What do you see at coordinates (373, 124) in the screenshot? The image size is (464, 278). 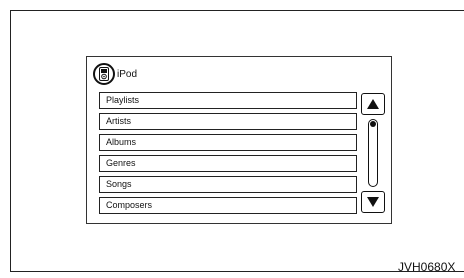 I see `scroll-thumb` at bounding box center [373, 124].